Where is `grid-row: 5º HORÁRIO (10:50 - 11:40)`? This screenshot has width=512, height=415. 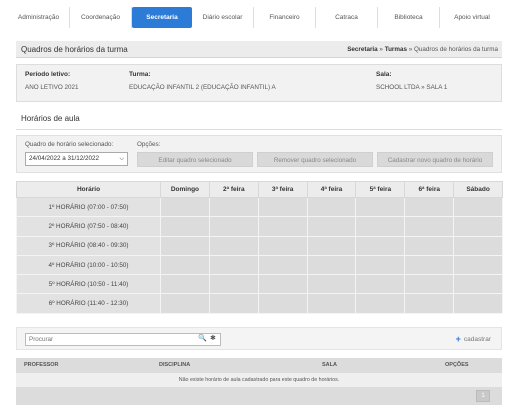 grid-row: 5º HORÁRIO (10:50 - 11:40) is located at coordinates (260, 284).